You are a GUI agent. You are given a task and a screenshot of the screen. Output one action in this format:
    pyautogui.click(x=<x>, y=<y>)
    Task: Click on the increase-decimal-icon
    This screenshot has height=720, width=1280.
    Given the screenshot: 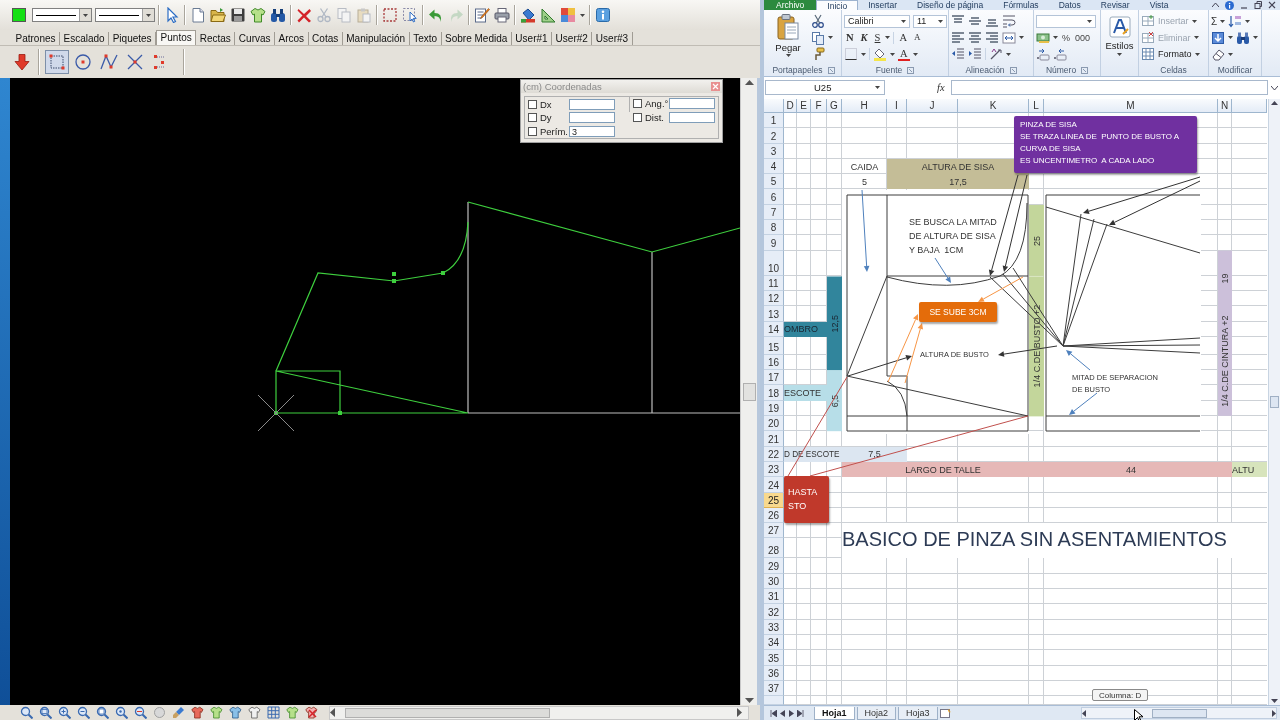 What is the action you would take?
    pyautogui.click(x=1043, y=54)
    